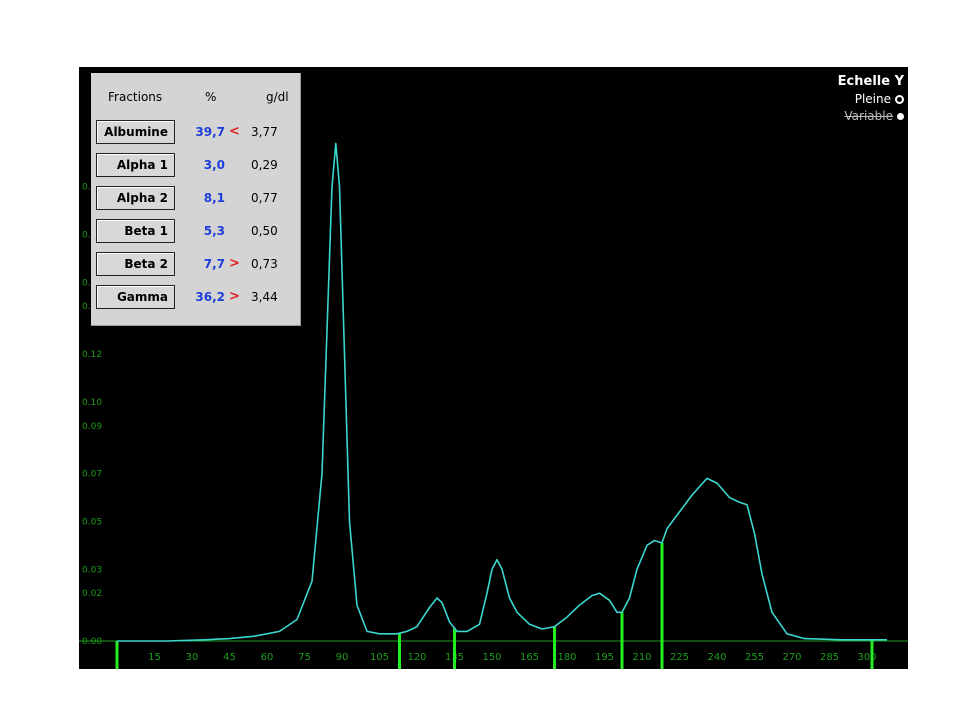 Image resolution: width=960 pixels, height=720 pixels. What do you see at coordinates (754, 657) in the screenshot?
I see `x-tick-label: 255` at bounding box center [754, 657].